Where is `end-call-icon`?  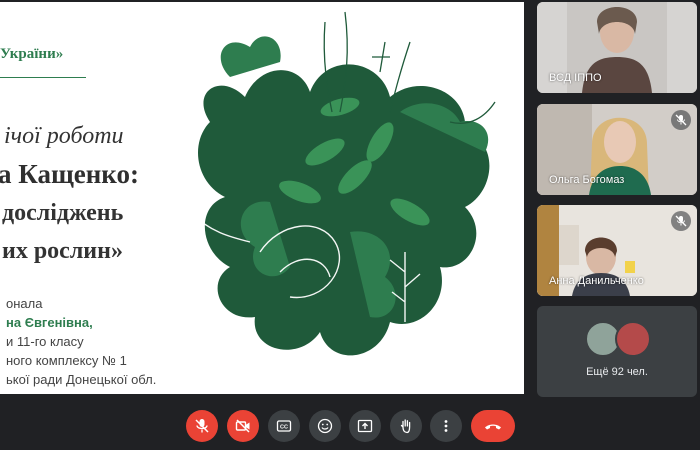
end-call-icon is located at coordinates (493, 427).